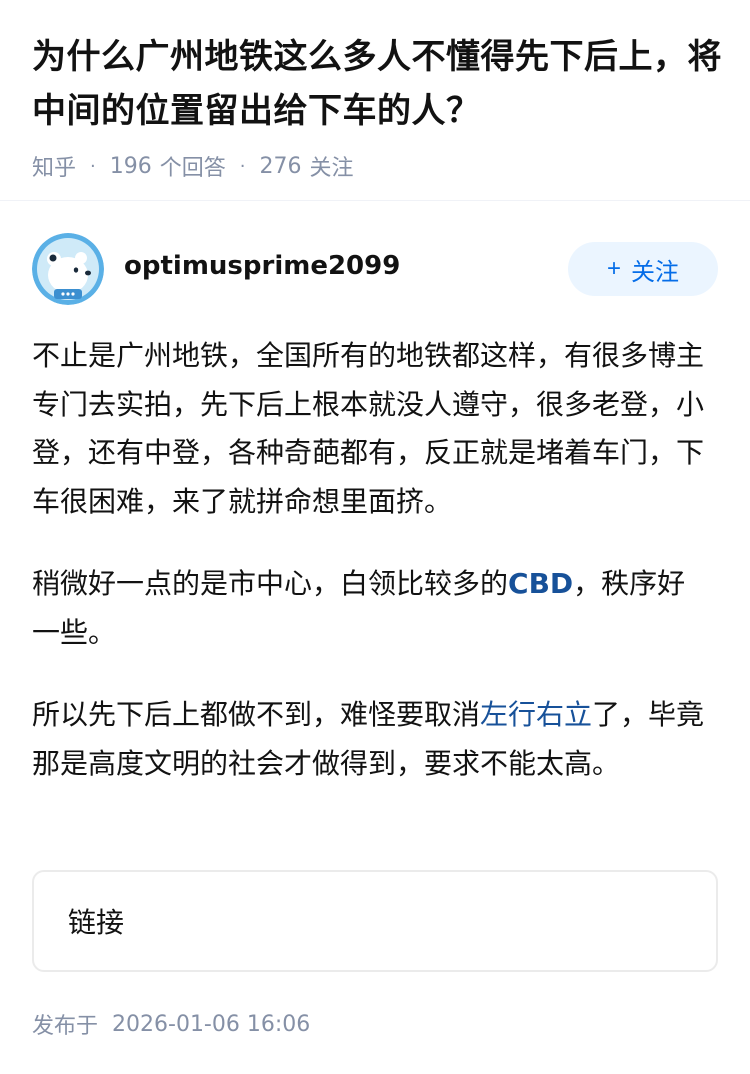 The width and height of the screenshot is (750, 1074). I want to click on author-row: optimusprime2099 + 关注, so click(375, 269).